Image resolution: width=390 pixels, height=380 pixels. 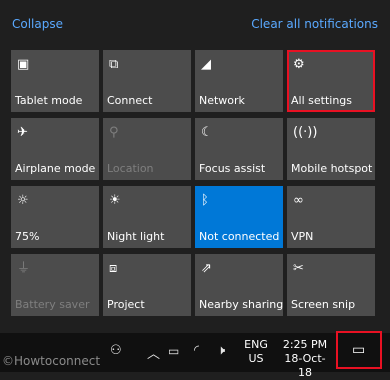 What do you see at coordinates (331, 81) in the screenshot?
I see `tile-all-settings: ⚙ All settings` at bounding box center [331, 81].